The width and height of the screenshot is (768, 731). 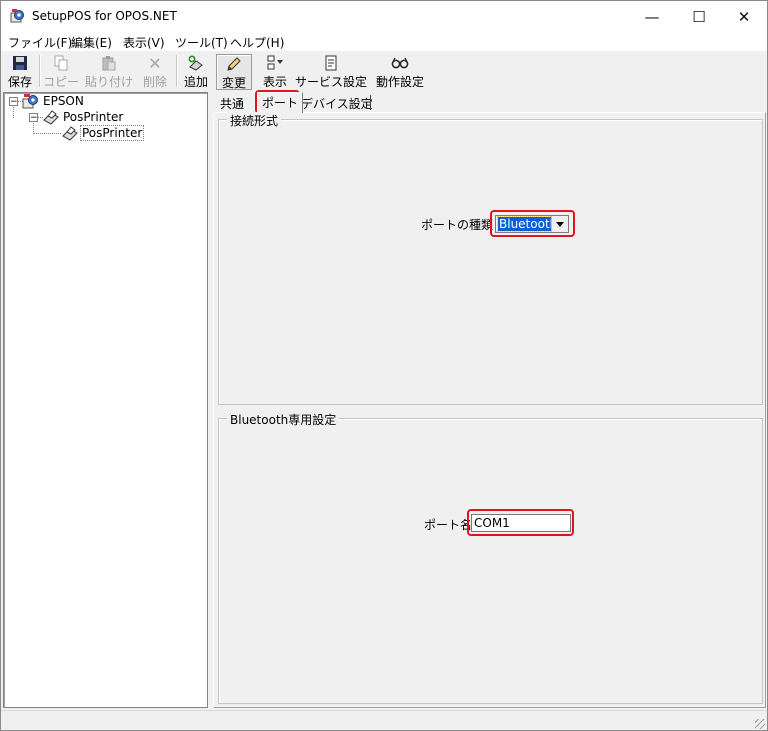 What do you see at coordinates (20, 71) in the screenshot?
I see `save-button: 保存` at bounding box center [20, 71].